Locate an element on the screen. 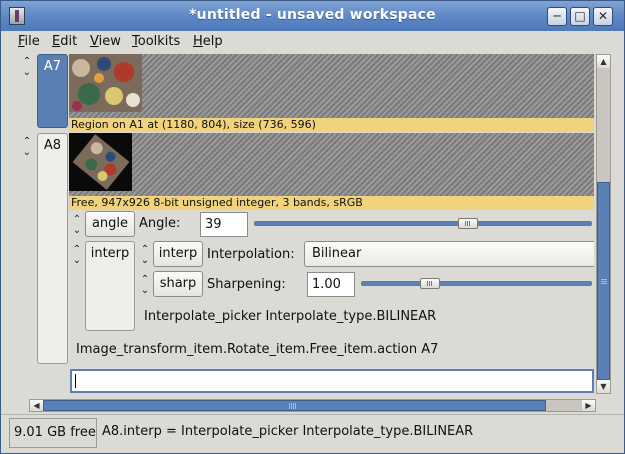 The image size is (625, 454). a8-image-view is located at coordinates (331, 164).